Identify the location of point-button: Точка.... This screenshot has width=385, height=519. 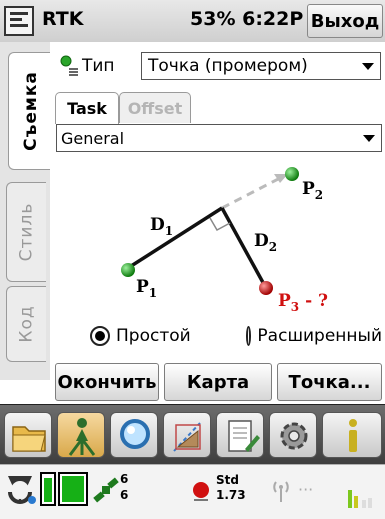
(329, 382).